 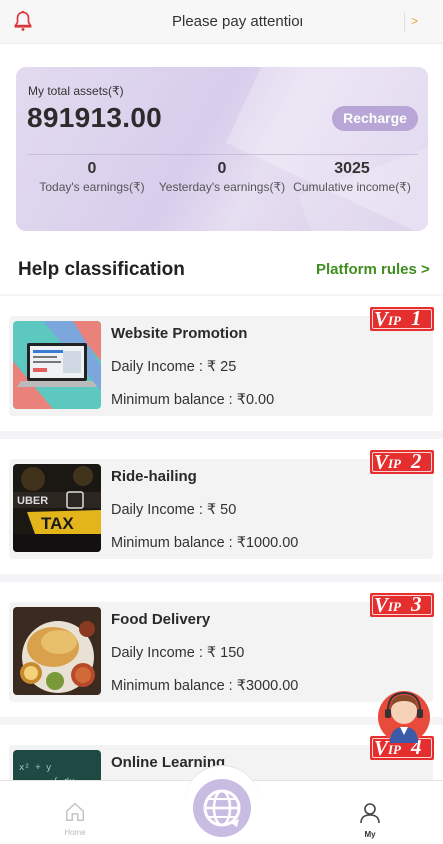 I want to click on nav-home: Home, so click(x=75, y=819).